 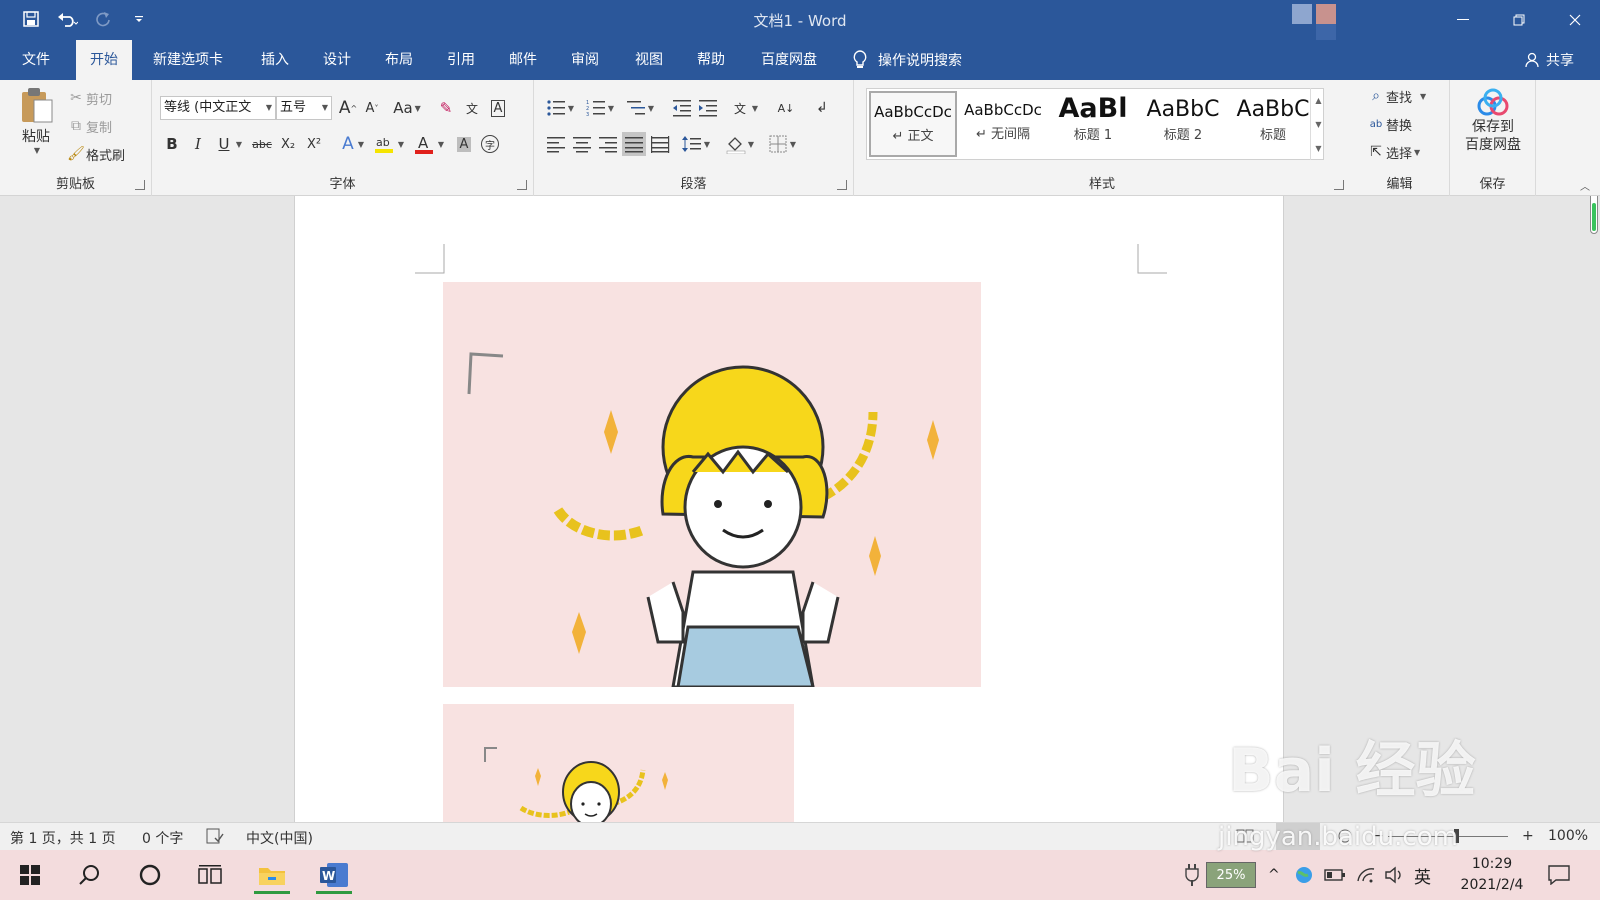 I want to click on style-heading-2: AaBbC 标题 2, so click(x=1183, y=124).